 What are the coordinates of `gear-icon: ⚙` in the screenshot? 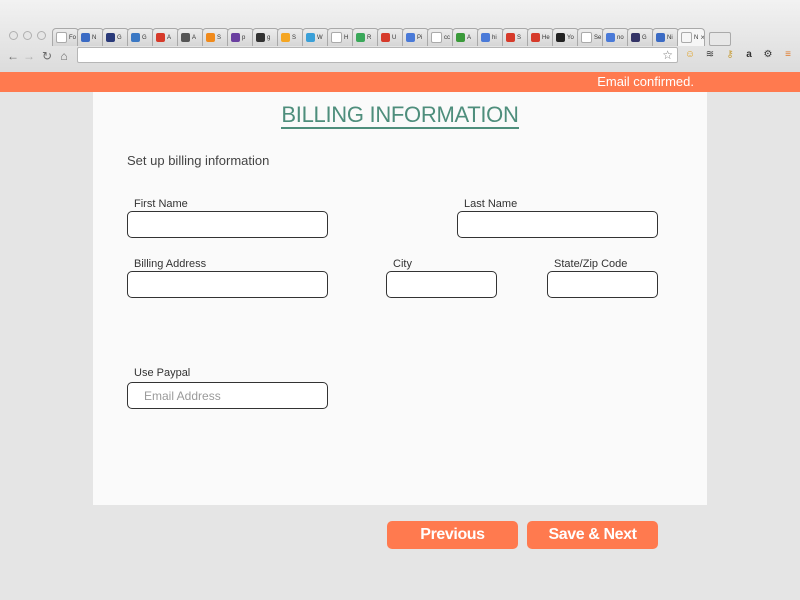 It's located at (768, 55).